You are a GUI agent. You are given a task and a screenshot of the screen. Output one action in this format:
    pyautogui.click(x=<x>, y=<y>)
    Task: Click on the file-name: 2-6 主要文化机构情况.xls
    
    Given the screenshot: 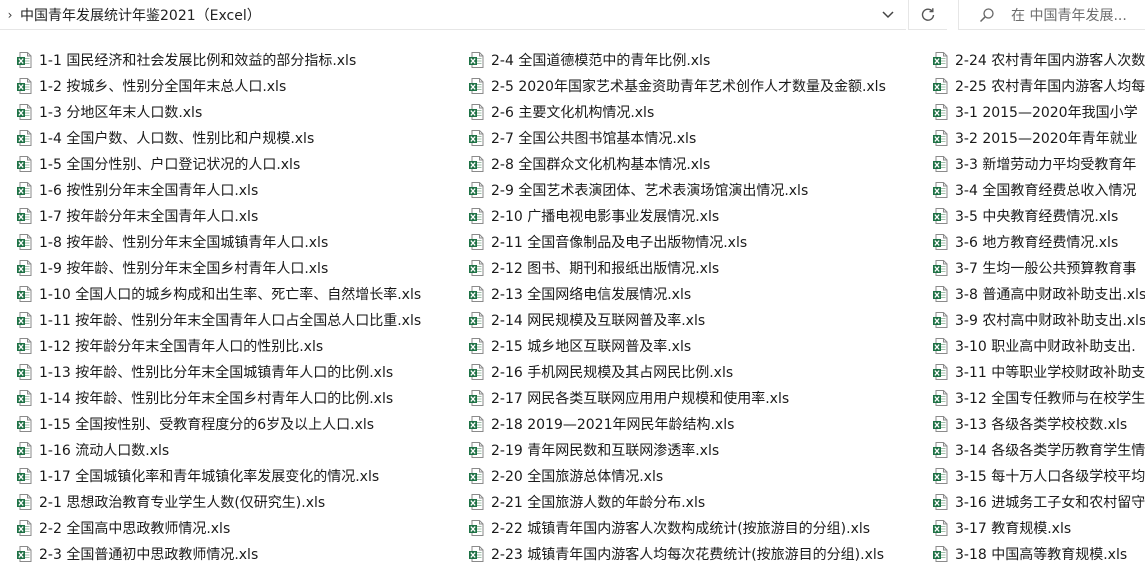 What is the action you would take?
    pyautogui.click(x=572, y=112)
    